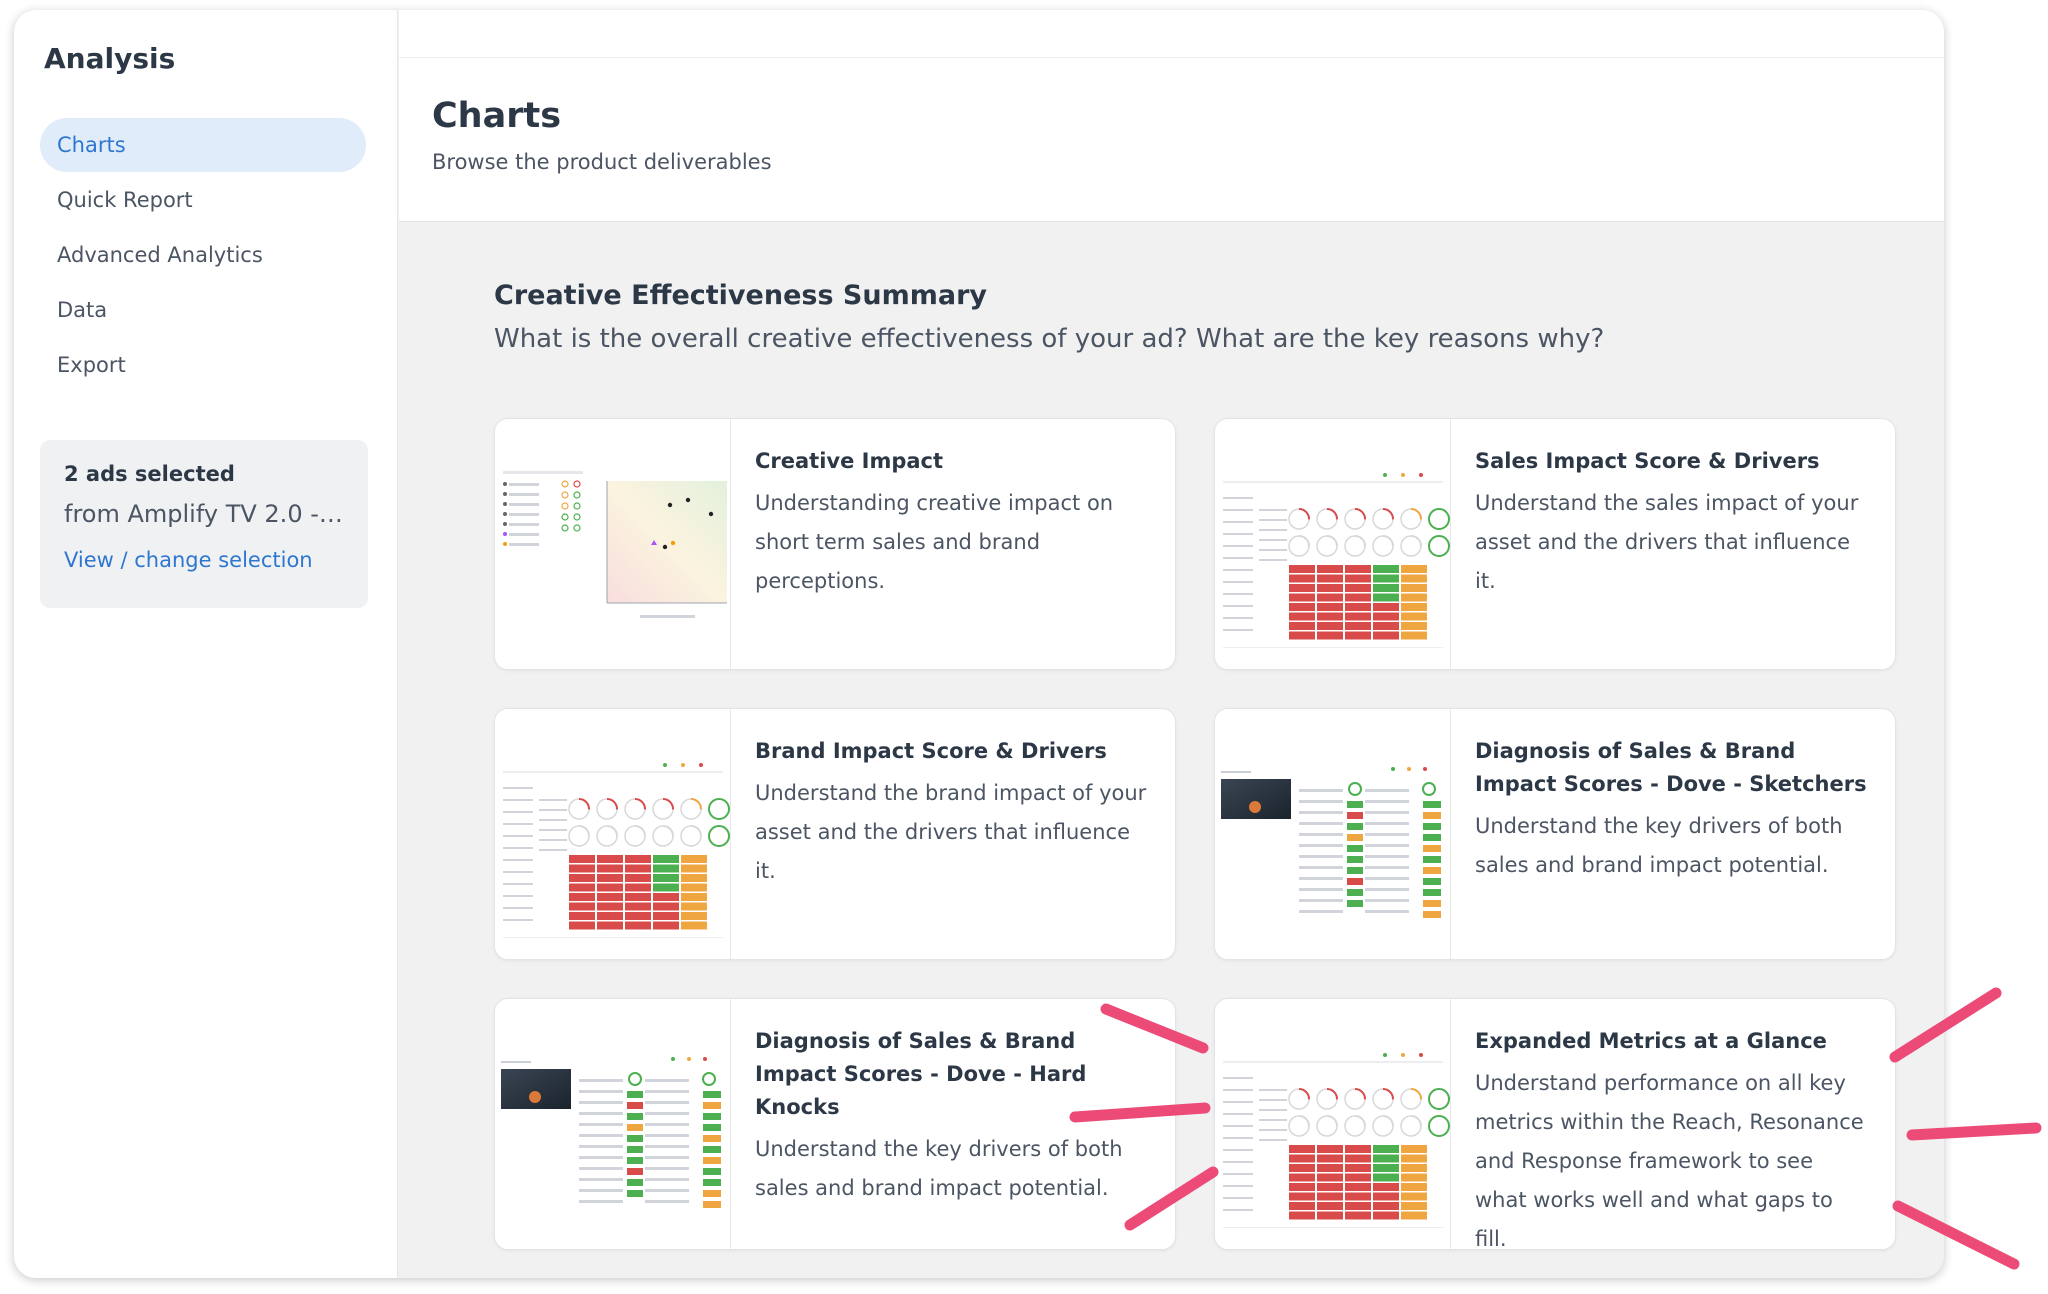  Describe the element at coordinates (602, 162) in the screenshot. I see `page-subtitle: Browse the product deliverables` at that location.